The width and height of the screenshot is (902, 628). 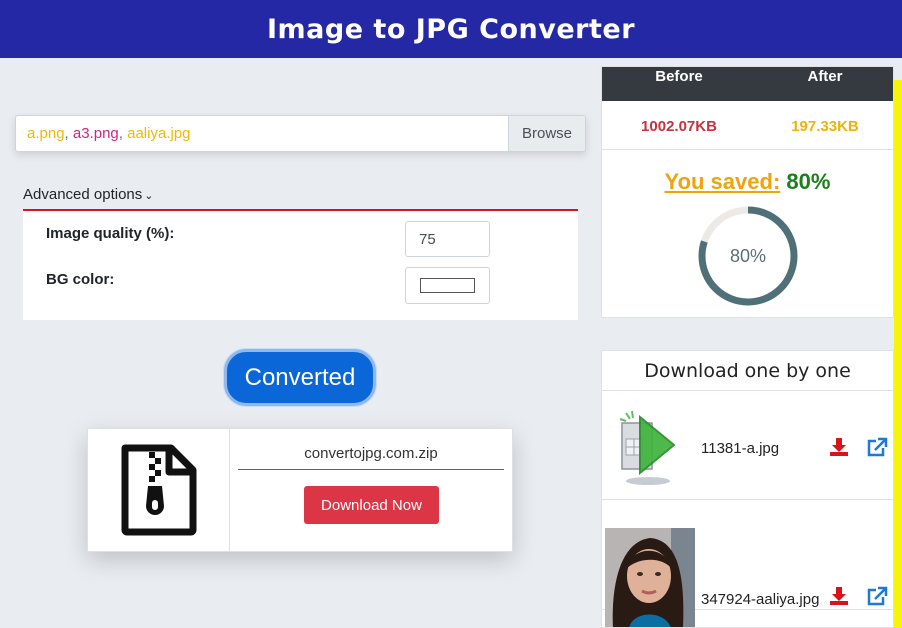 I want to click on page-title: Image to JPG Converter, so click(x=451, y=29).